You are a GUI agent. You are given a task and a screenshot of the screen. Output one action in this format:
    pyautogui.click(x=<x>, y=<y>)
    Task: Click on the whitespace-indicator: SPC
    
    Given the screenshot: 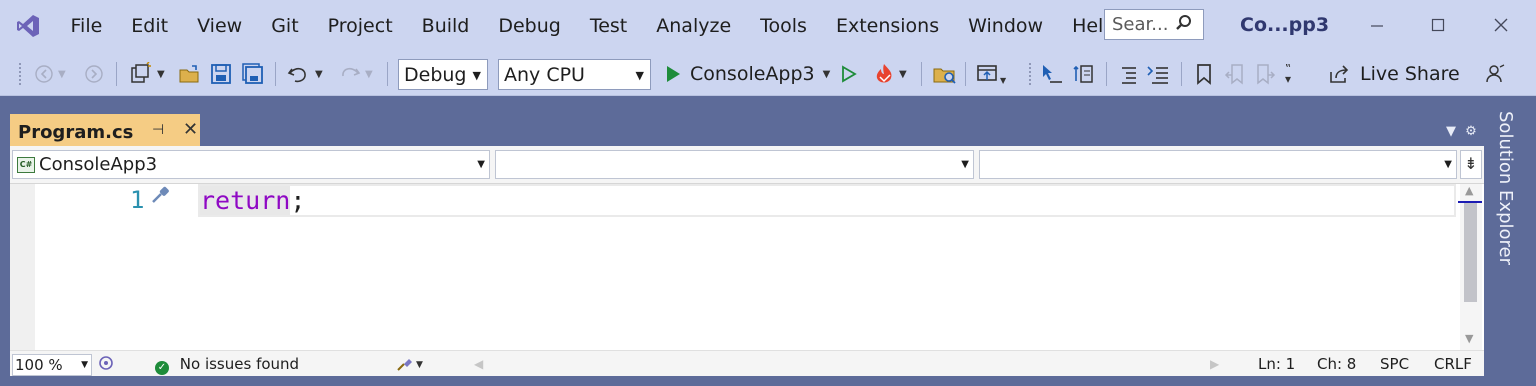 What is the action you would take?
    pyautogui.click(x=1394, y=364)
    